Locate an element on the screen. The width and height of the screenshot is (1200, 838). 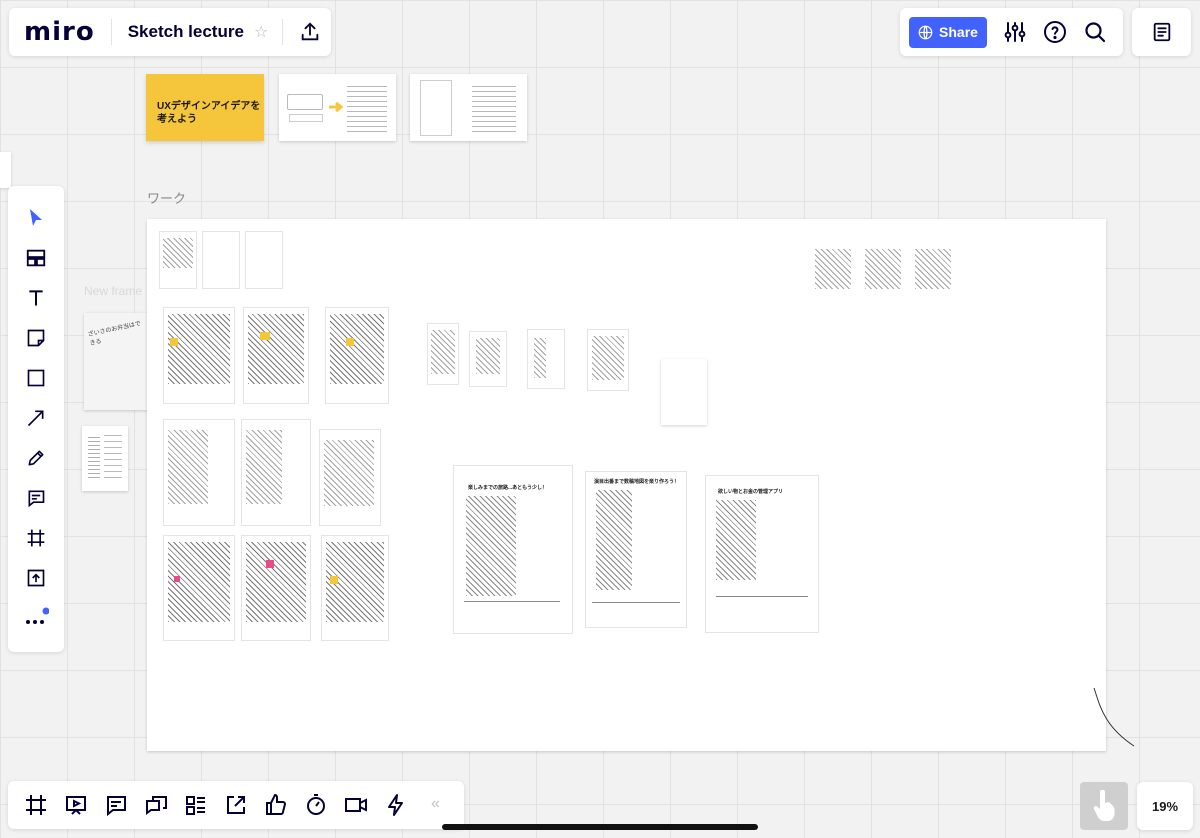
upload-icon is located at coordinates (36, 578).